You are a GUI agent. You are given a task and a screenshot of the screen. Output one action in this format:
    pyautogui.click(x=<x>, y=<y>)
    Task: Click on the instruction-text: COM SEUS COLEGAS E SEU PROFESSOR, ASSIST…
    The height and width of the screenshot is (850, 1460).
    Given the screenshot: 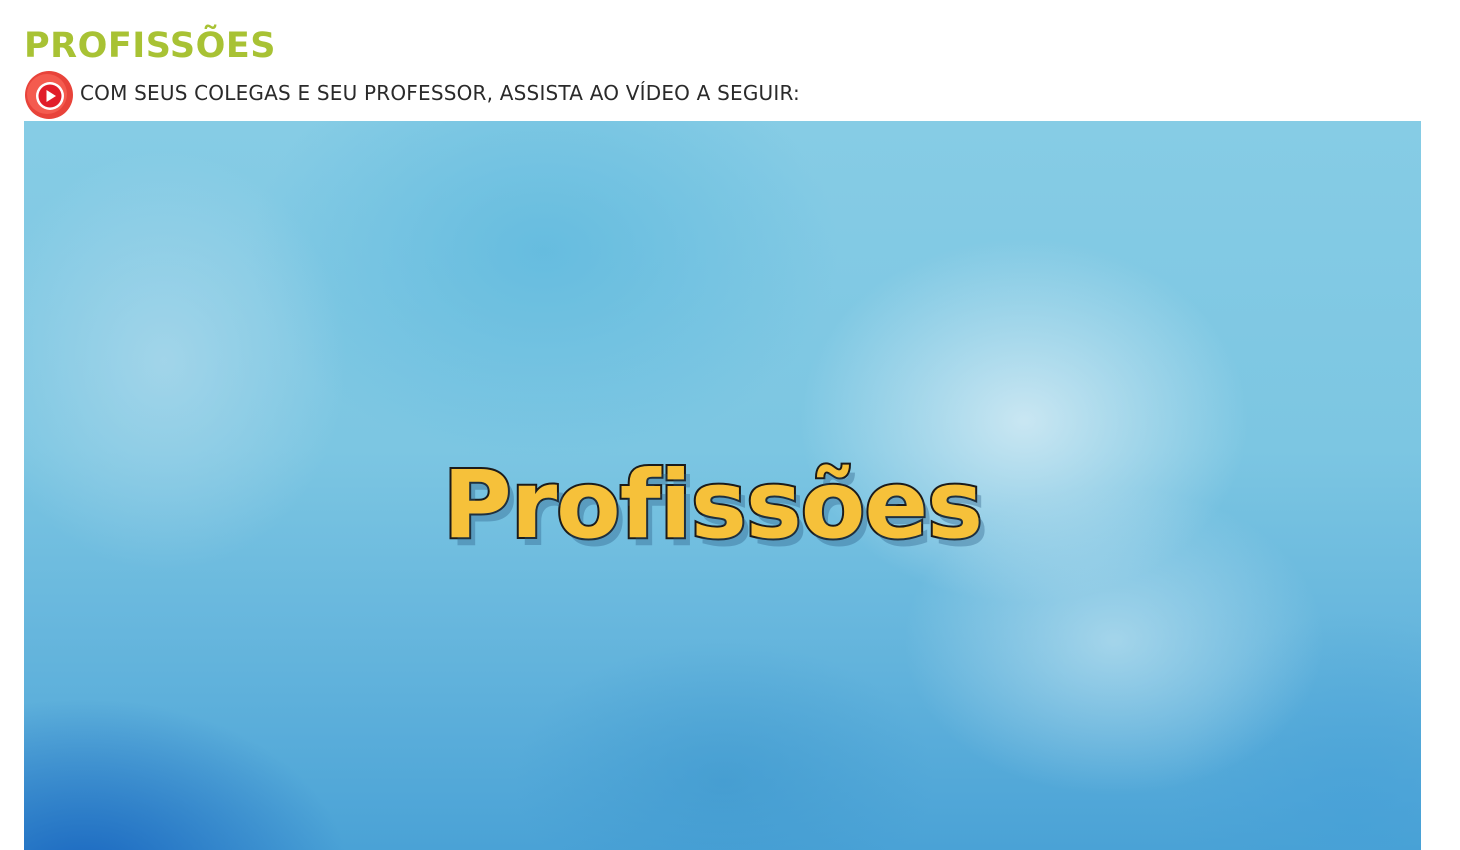 What is the action you would take?
    pyautogui.click(x=440, y=93)
    